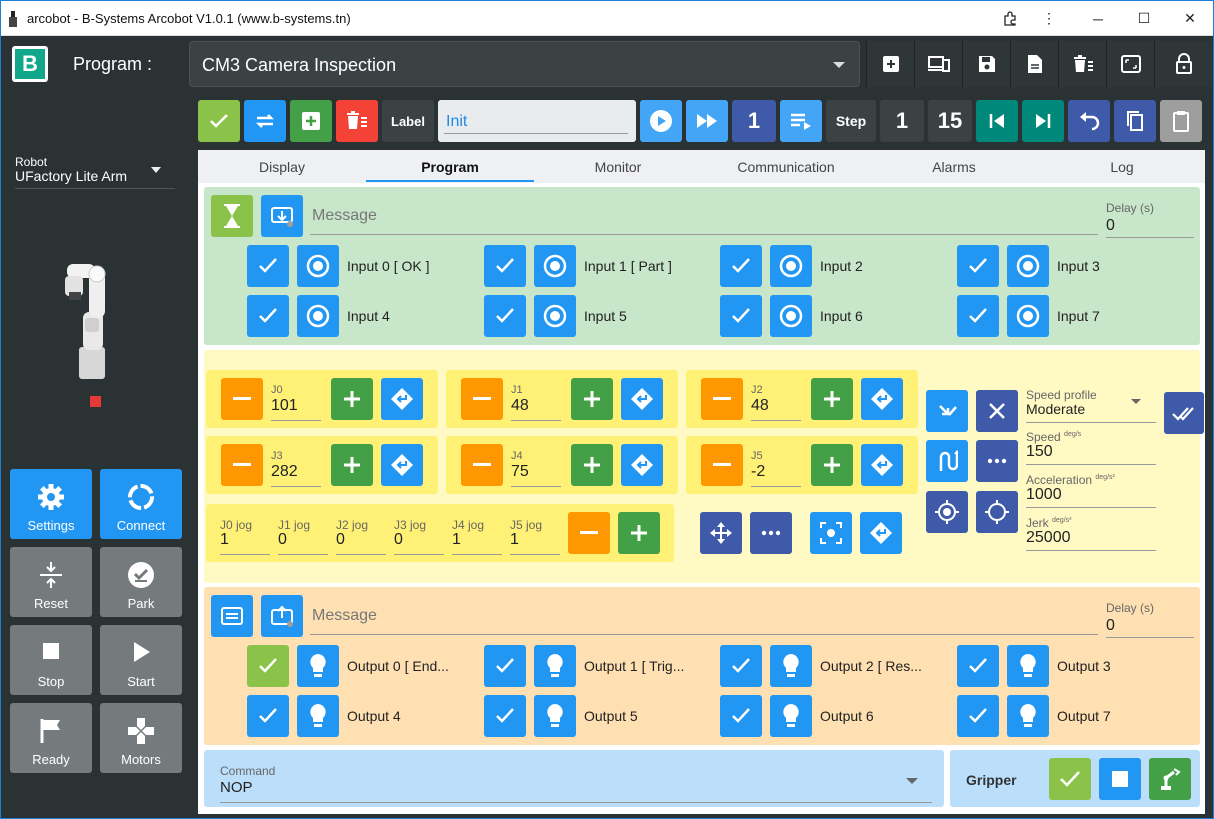 The image size is (1214, 819). Describe the element at coordinates (1049, 18) in the screenshot. I see `more-icon: ⋮` at that location.